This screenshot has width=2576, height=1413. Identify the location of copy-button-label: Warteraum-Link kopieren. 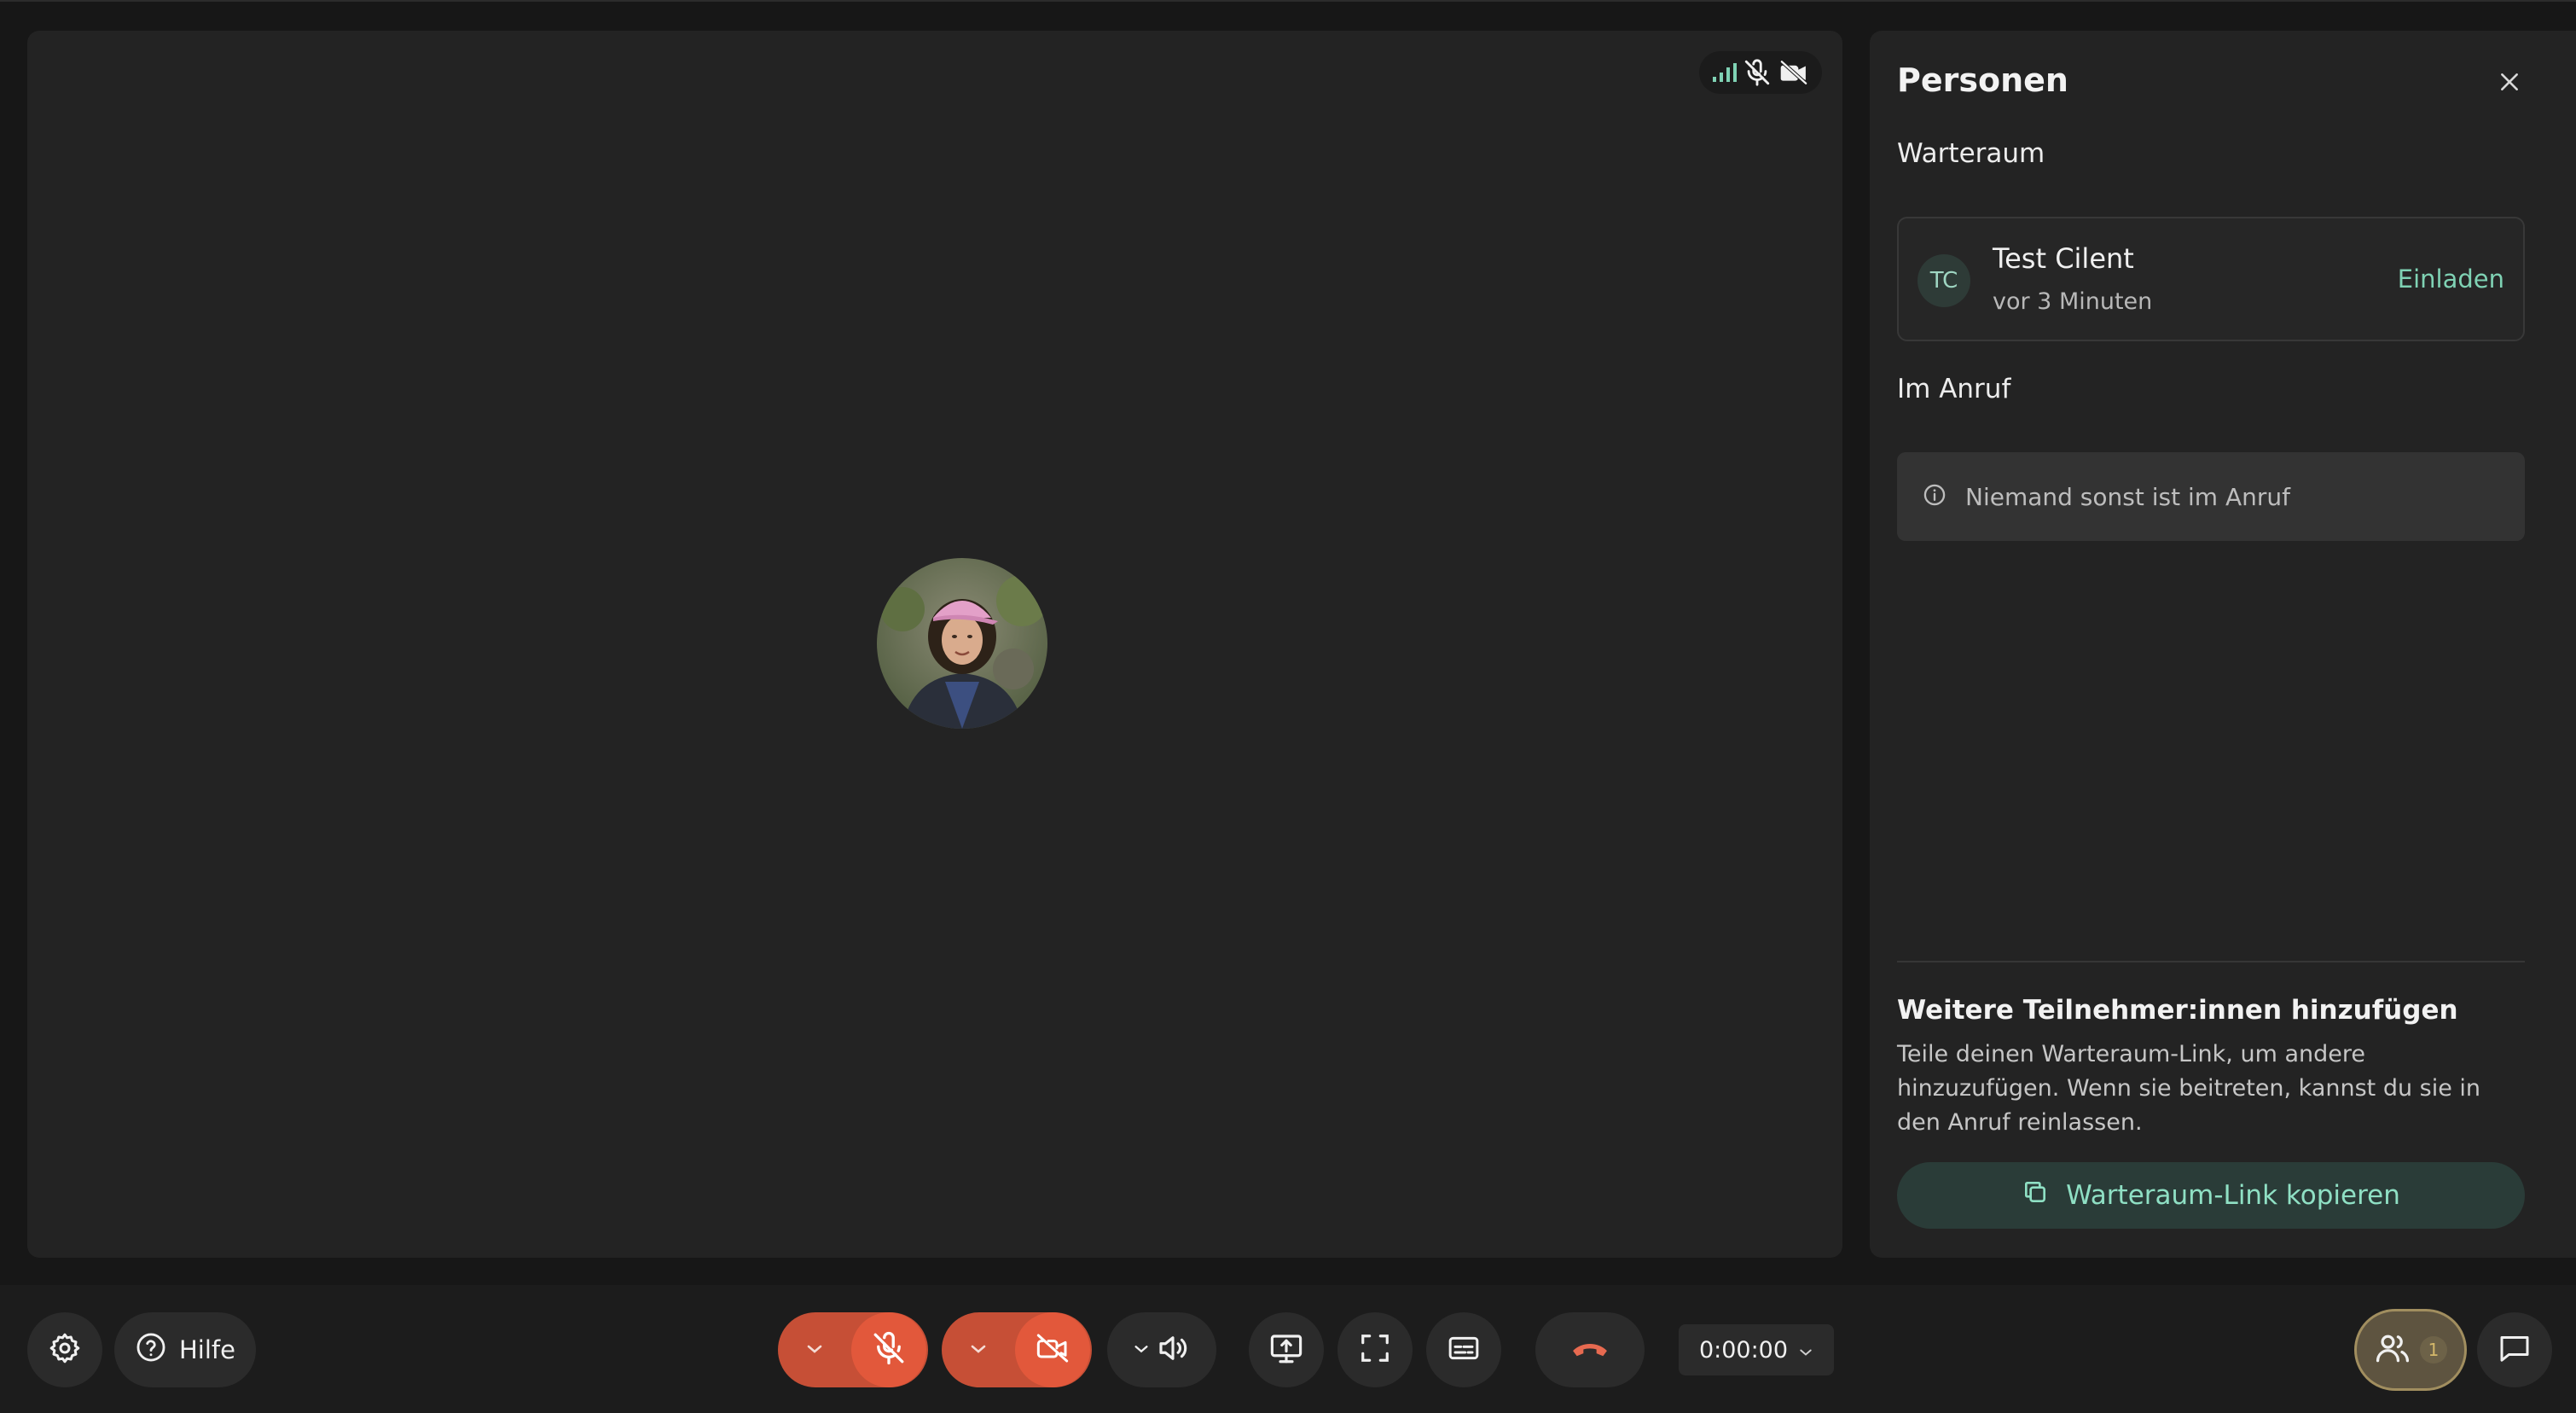
(2233, 1195).